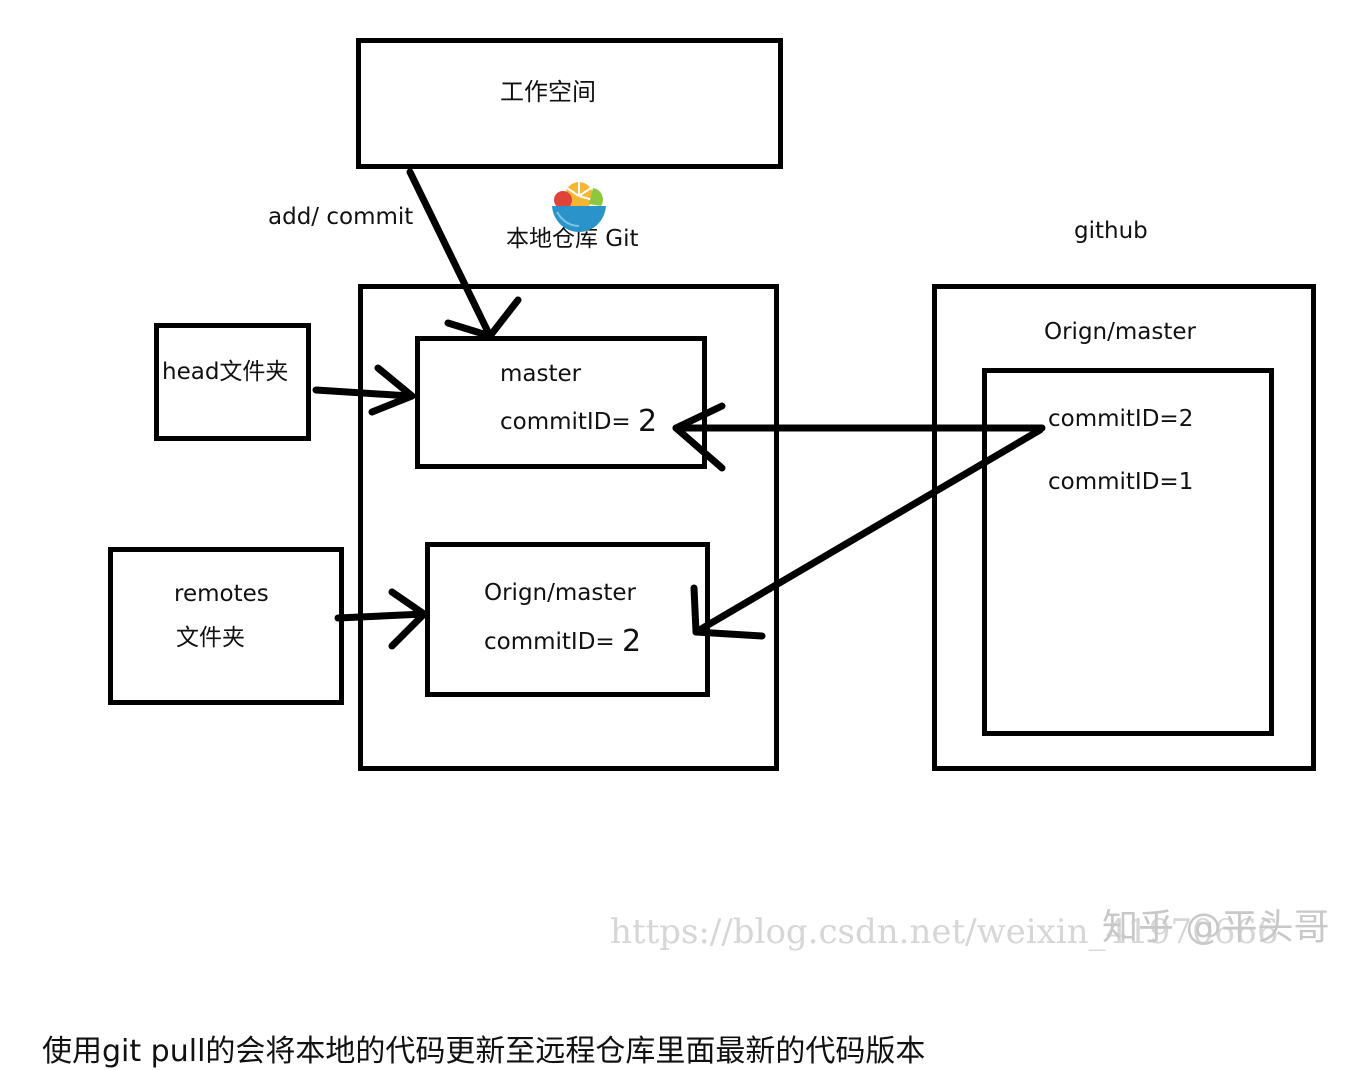  Describe the element at coordinates (1111, 231) in the screenshot. I see `github-label: github` at that location.